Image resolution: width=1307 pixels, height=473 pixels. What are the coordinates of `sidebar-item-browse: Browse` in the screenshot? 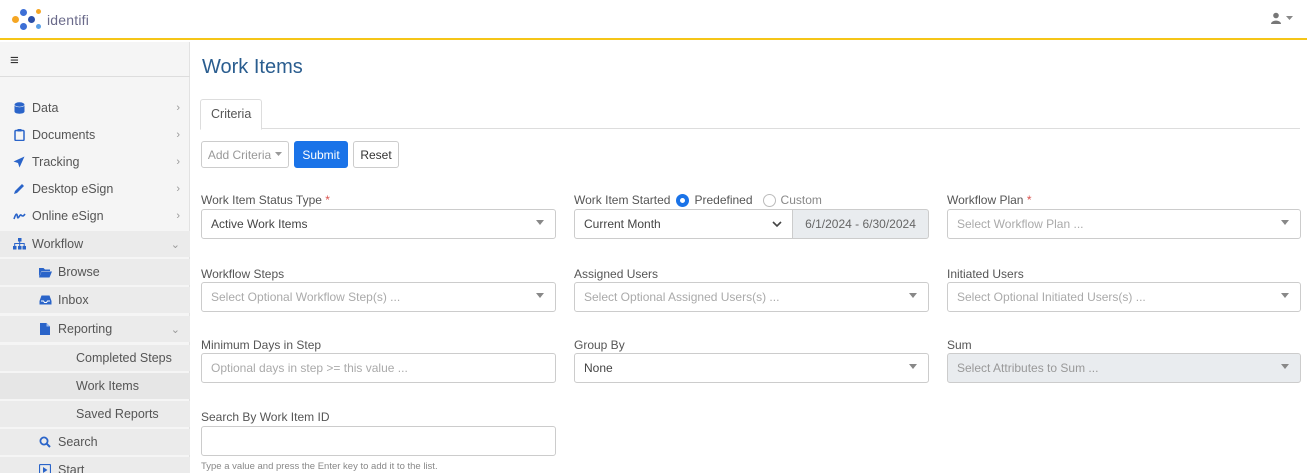 It's located at (95, 272).